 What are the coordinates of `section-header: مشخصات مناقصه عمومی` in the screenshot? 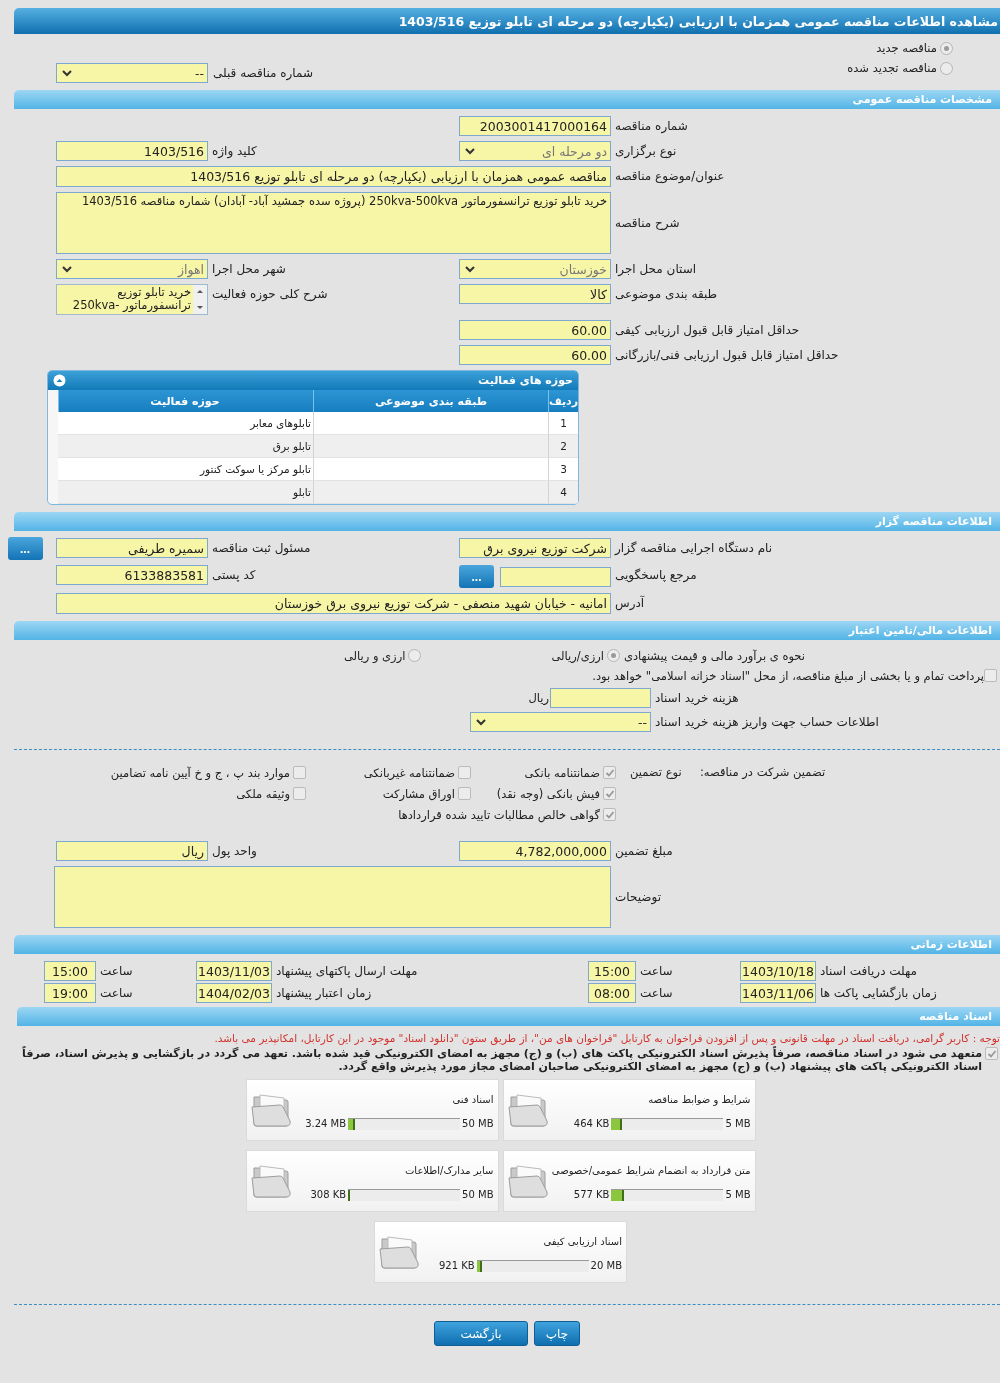 It's located at (507, 99).